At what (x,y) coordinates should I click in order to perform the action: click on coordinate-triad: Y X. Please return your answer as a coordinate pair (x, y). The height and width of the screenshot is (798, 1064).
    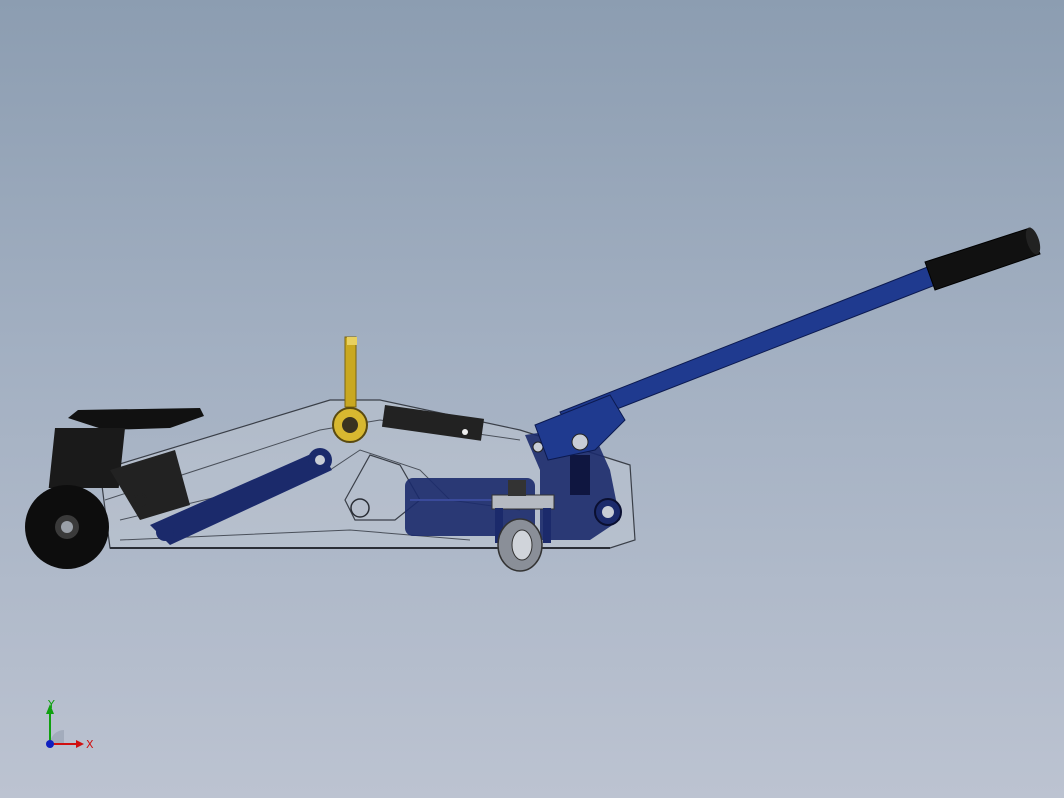
    Looking at the image, I should click on (70, 724).